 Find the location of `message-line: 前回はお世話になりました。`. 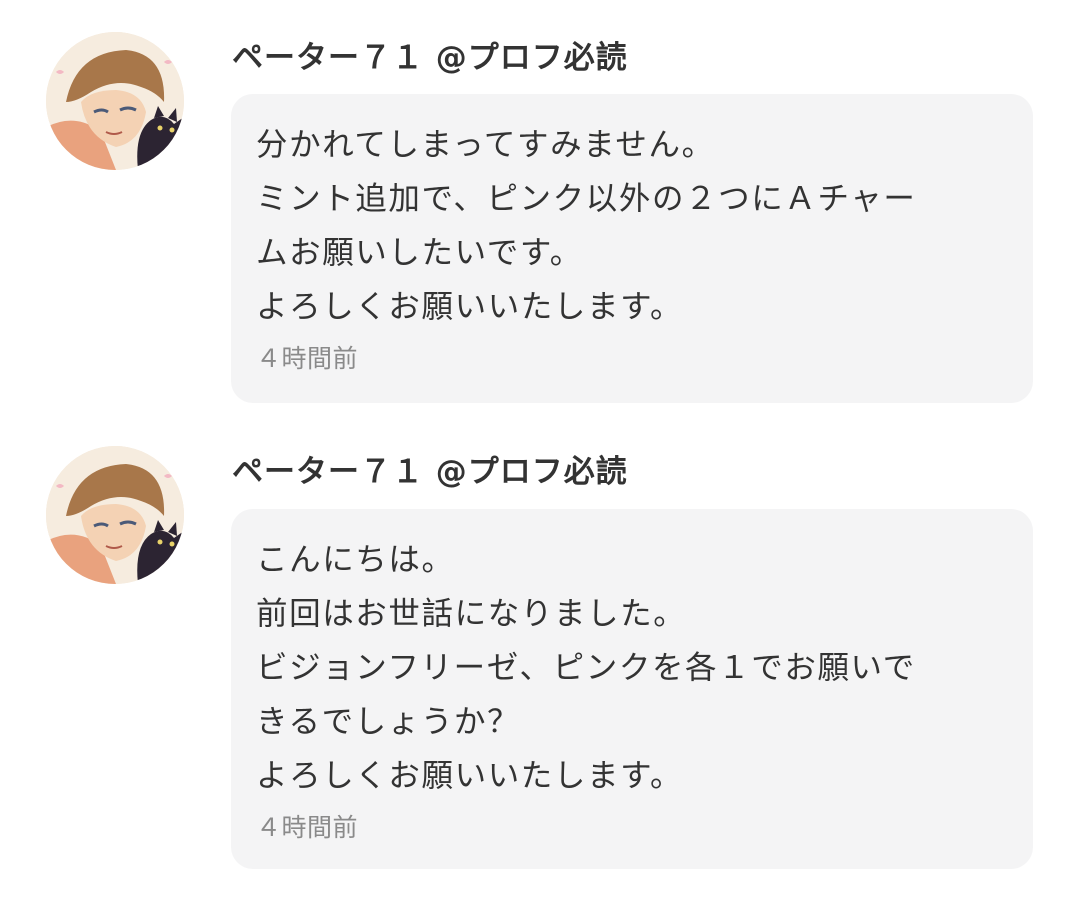

message-line: 前回はお世話になりました。 is located at coordinates (471, 614).